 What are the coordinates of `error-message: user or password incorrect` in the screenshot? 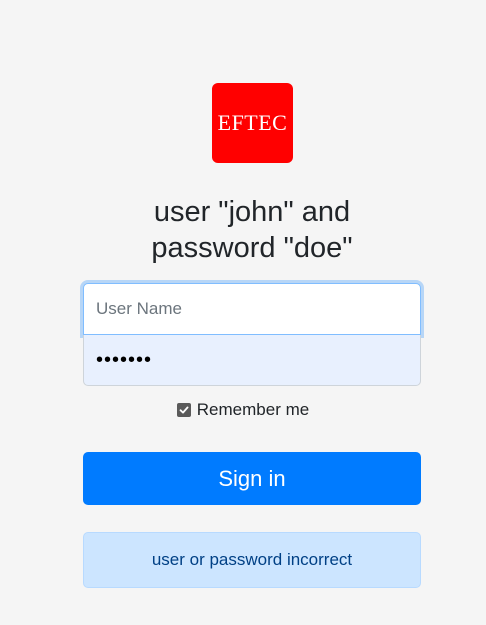 It's located at (252, 559).